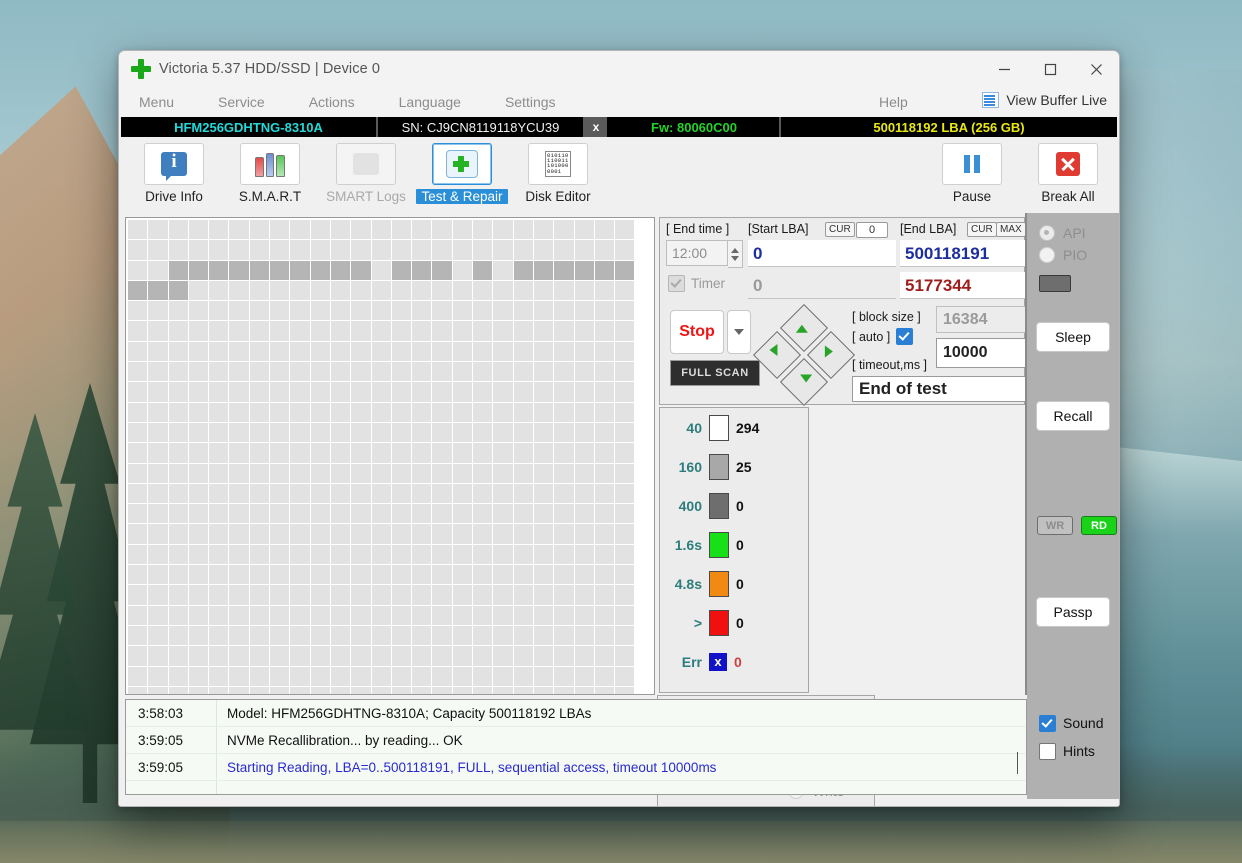  What do you see at coordinates (366, 173) in the screenshot?
I see `toolbar-button-smart-logs: SMART Logs` at bounding box center [366, 173].